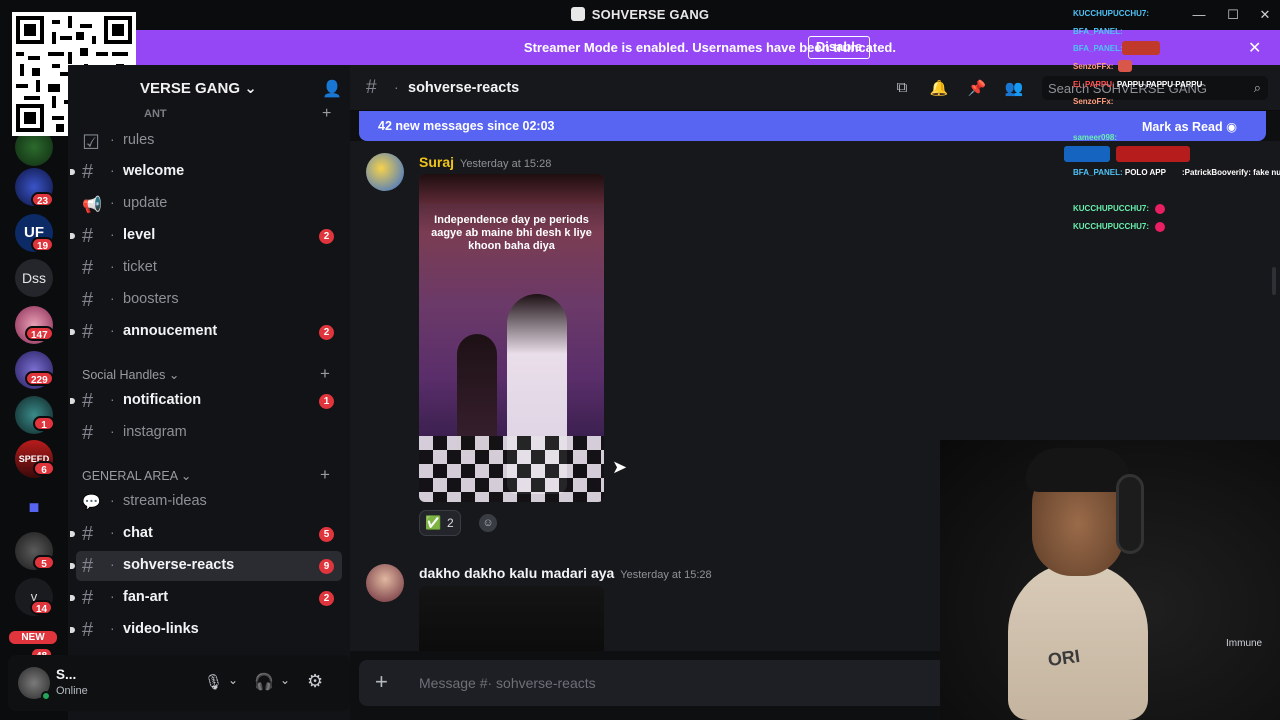 Image resolution: width=1280 pixels, height=720 pixels. Describe the element at coordinates (1098, 48) in the screenshot. I see `overlay-chat-line: BFA_PANEL:` at that location.